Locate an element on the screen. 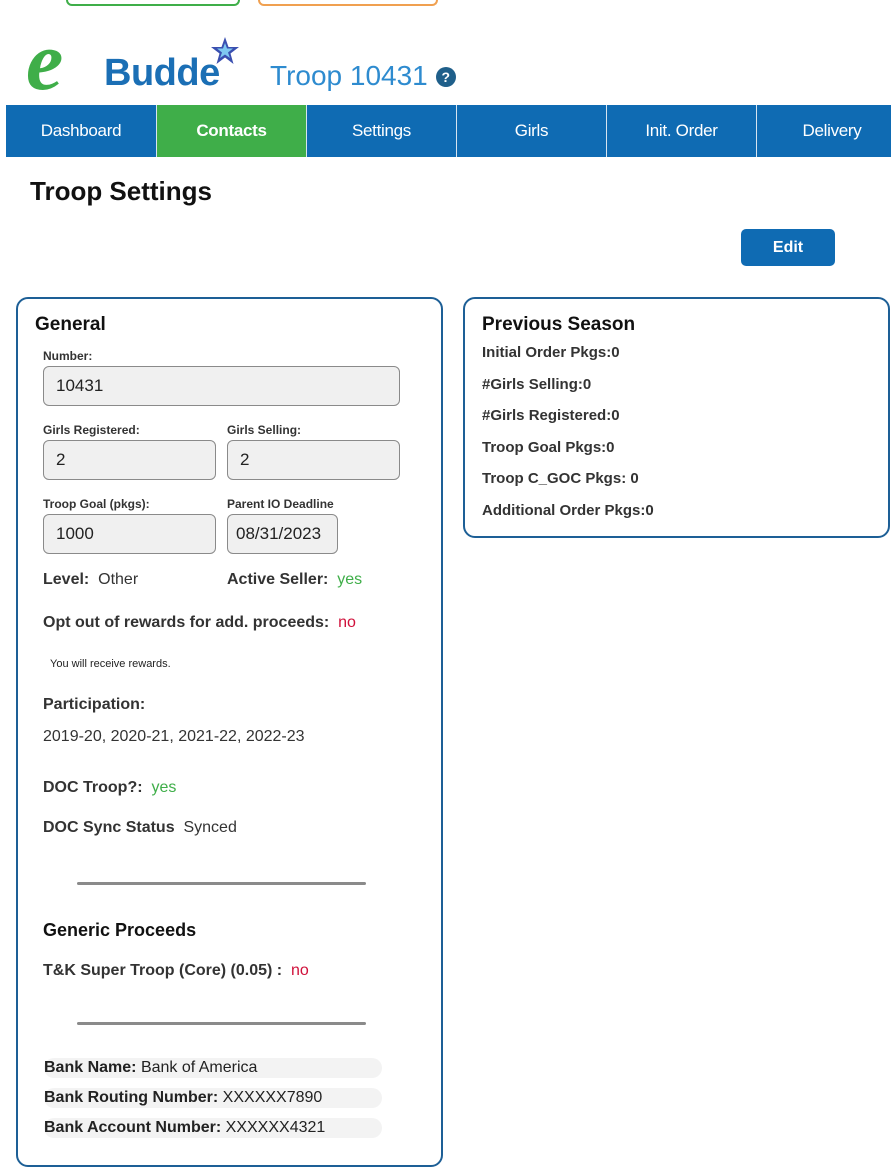 This screenshot has width=891, height=1167. active-seller-row: Active Seller: yes is located at coordinates (294, 580).